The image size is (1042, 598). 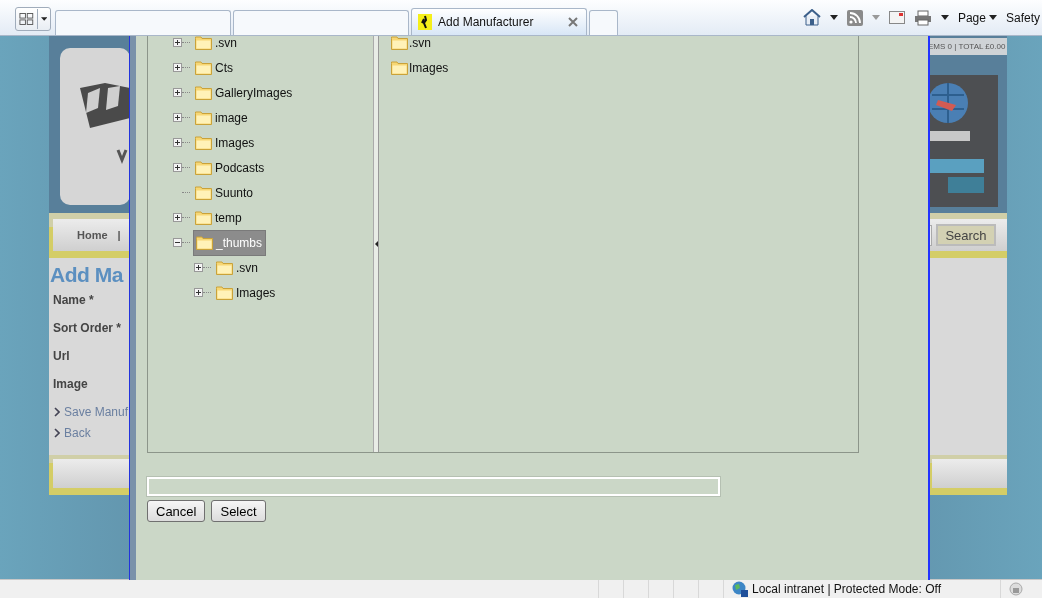 I want to click on page-icon, so click(x=425, y=22).